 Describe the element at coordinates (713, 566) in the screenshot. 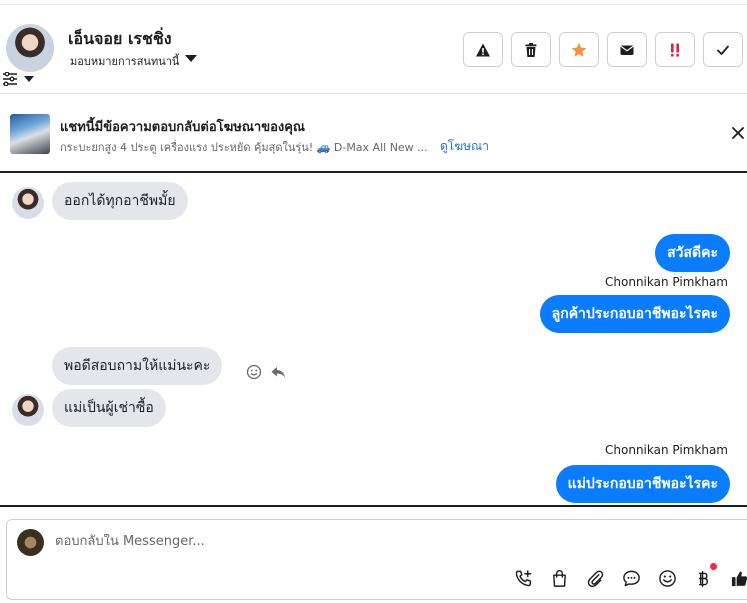

I see `notification-dot` at that location.